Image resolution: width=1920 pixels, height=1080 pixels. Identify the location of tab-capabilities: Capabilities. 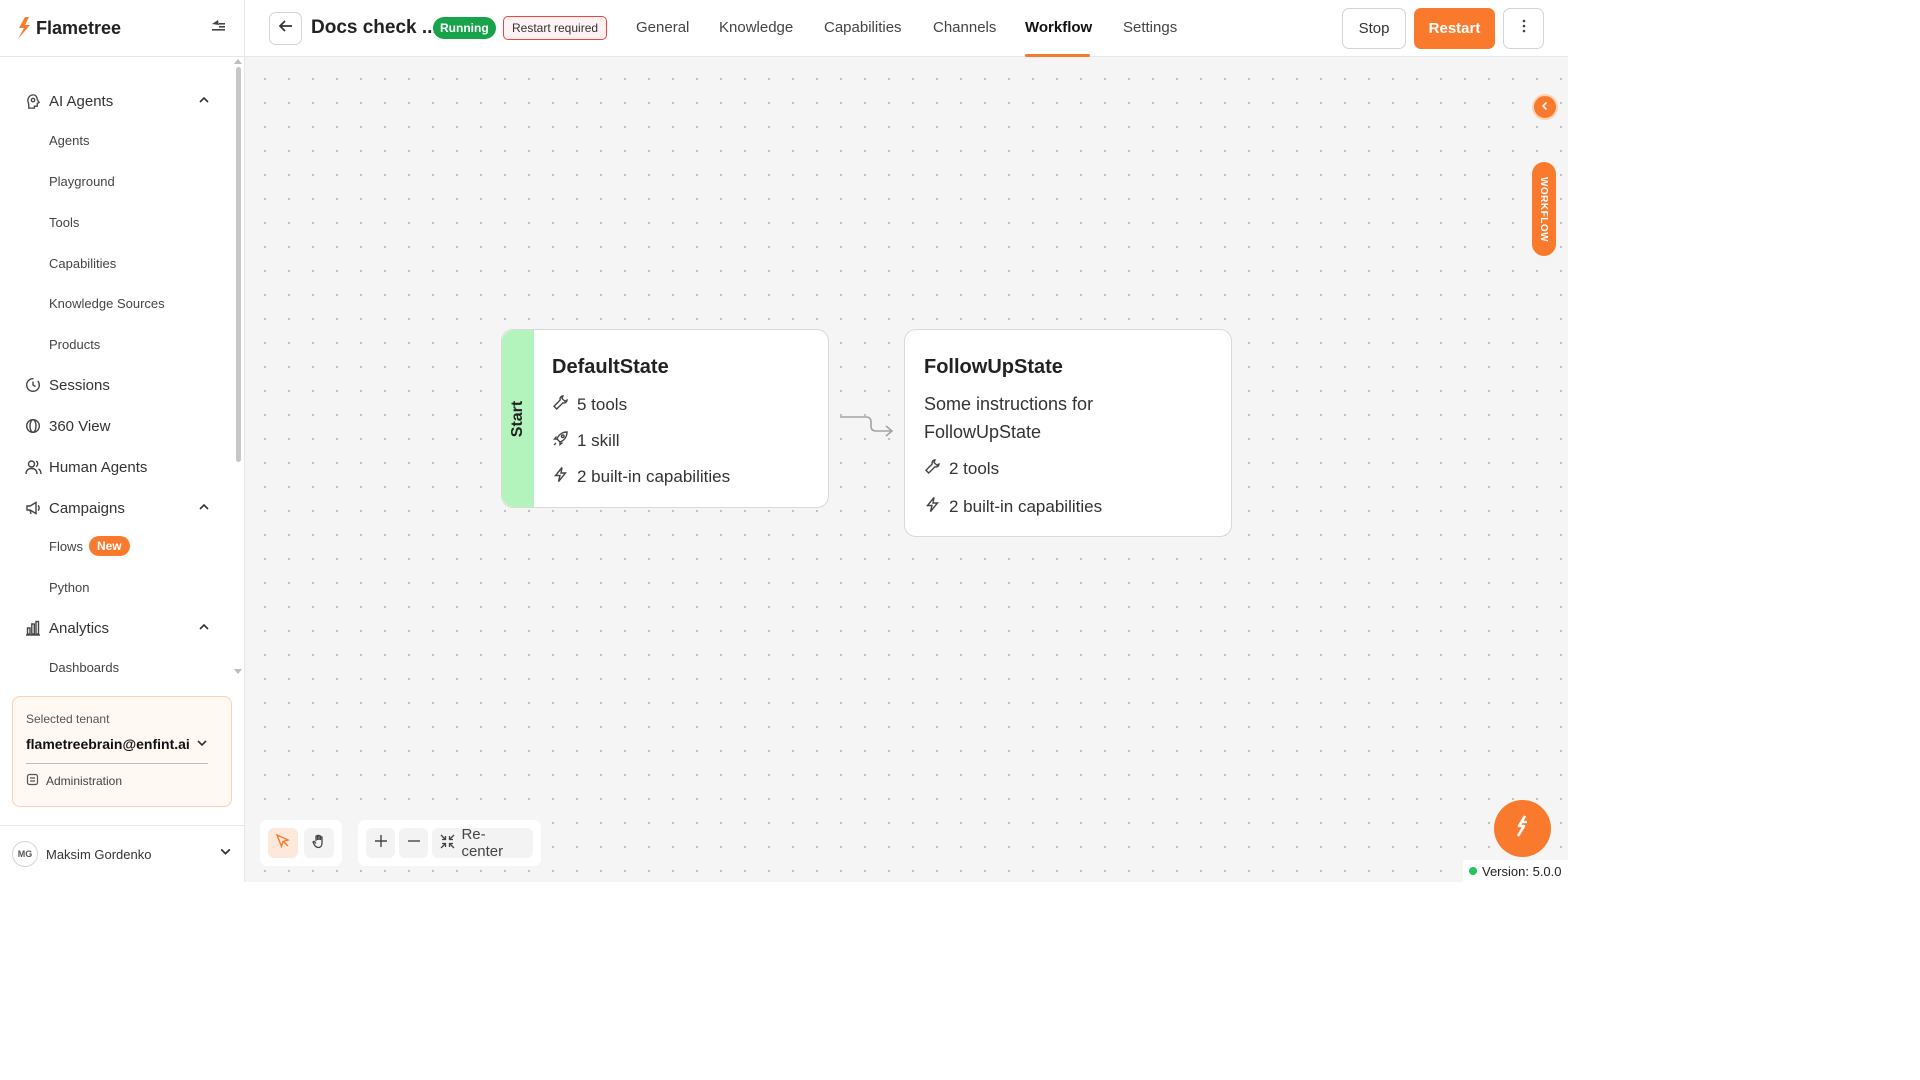
(863, 27).